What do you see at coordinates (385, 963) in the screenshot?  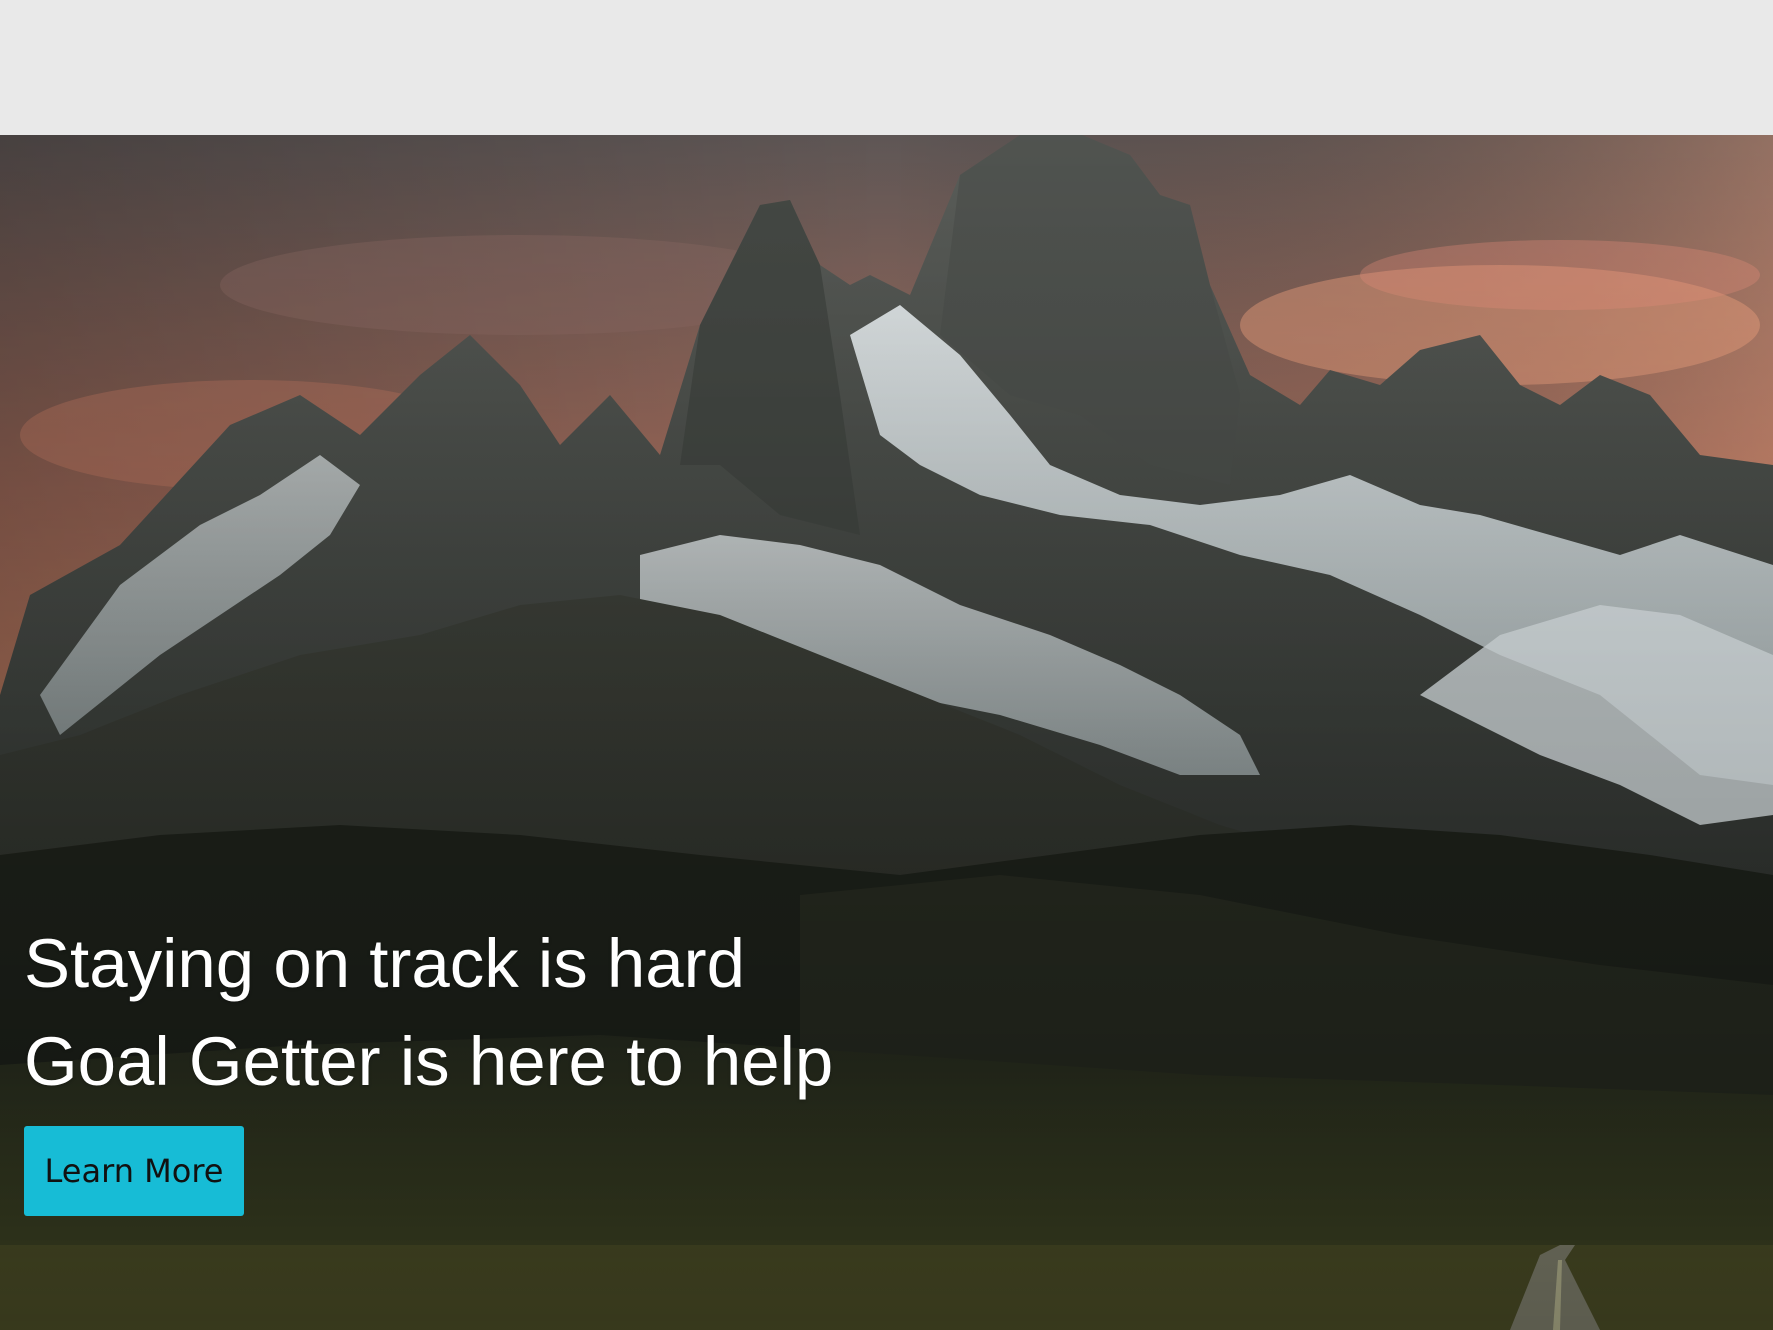 I see `hero-headline-line-1: Staying on track is hard` at bounding box center [385, 963].